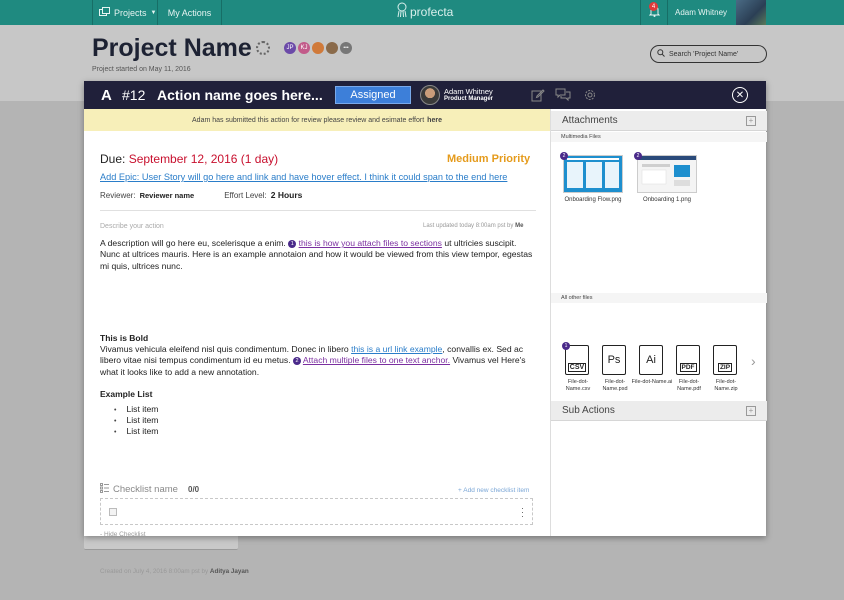 The height and width of the screenshot is (600, 844). Describe the element at coordinates (316, 511) in the screenshot. I see `checklist-item-row: · · ·` at that location.